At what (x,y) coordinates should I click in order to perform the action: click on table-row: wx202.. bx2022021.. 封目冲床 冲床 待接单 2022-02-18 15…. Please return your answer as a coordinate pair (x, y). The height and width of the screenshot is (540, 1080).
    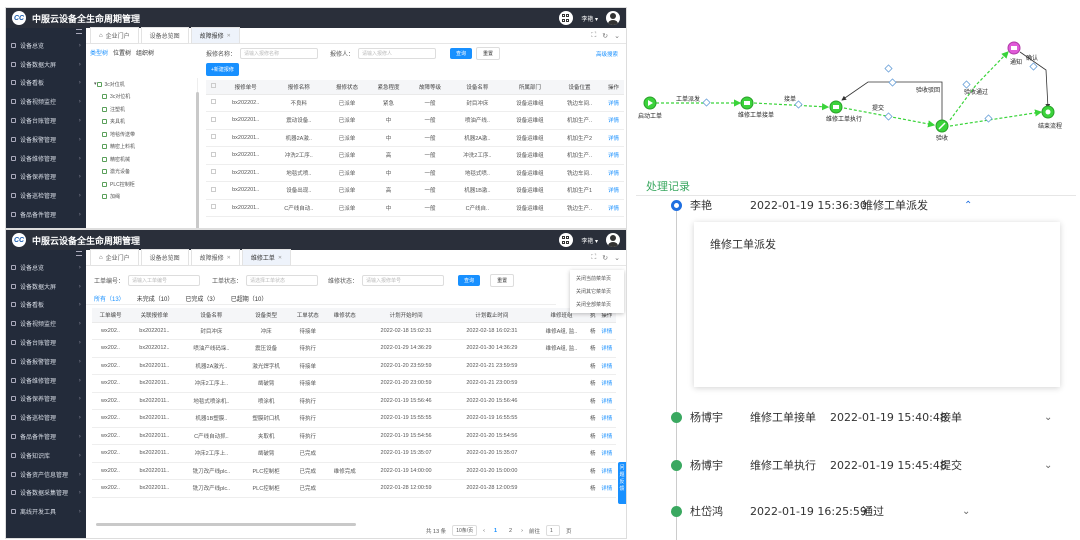
    Looking at the image, I should click on (354, 331).